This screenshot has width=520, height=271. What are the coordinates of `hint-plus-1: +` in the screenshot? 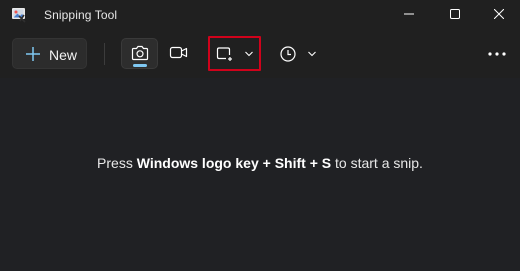 It's located at (266, 163).